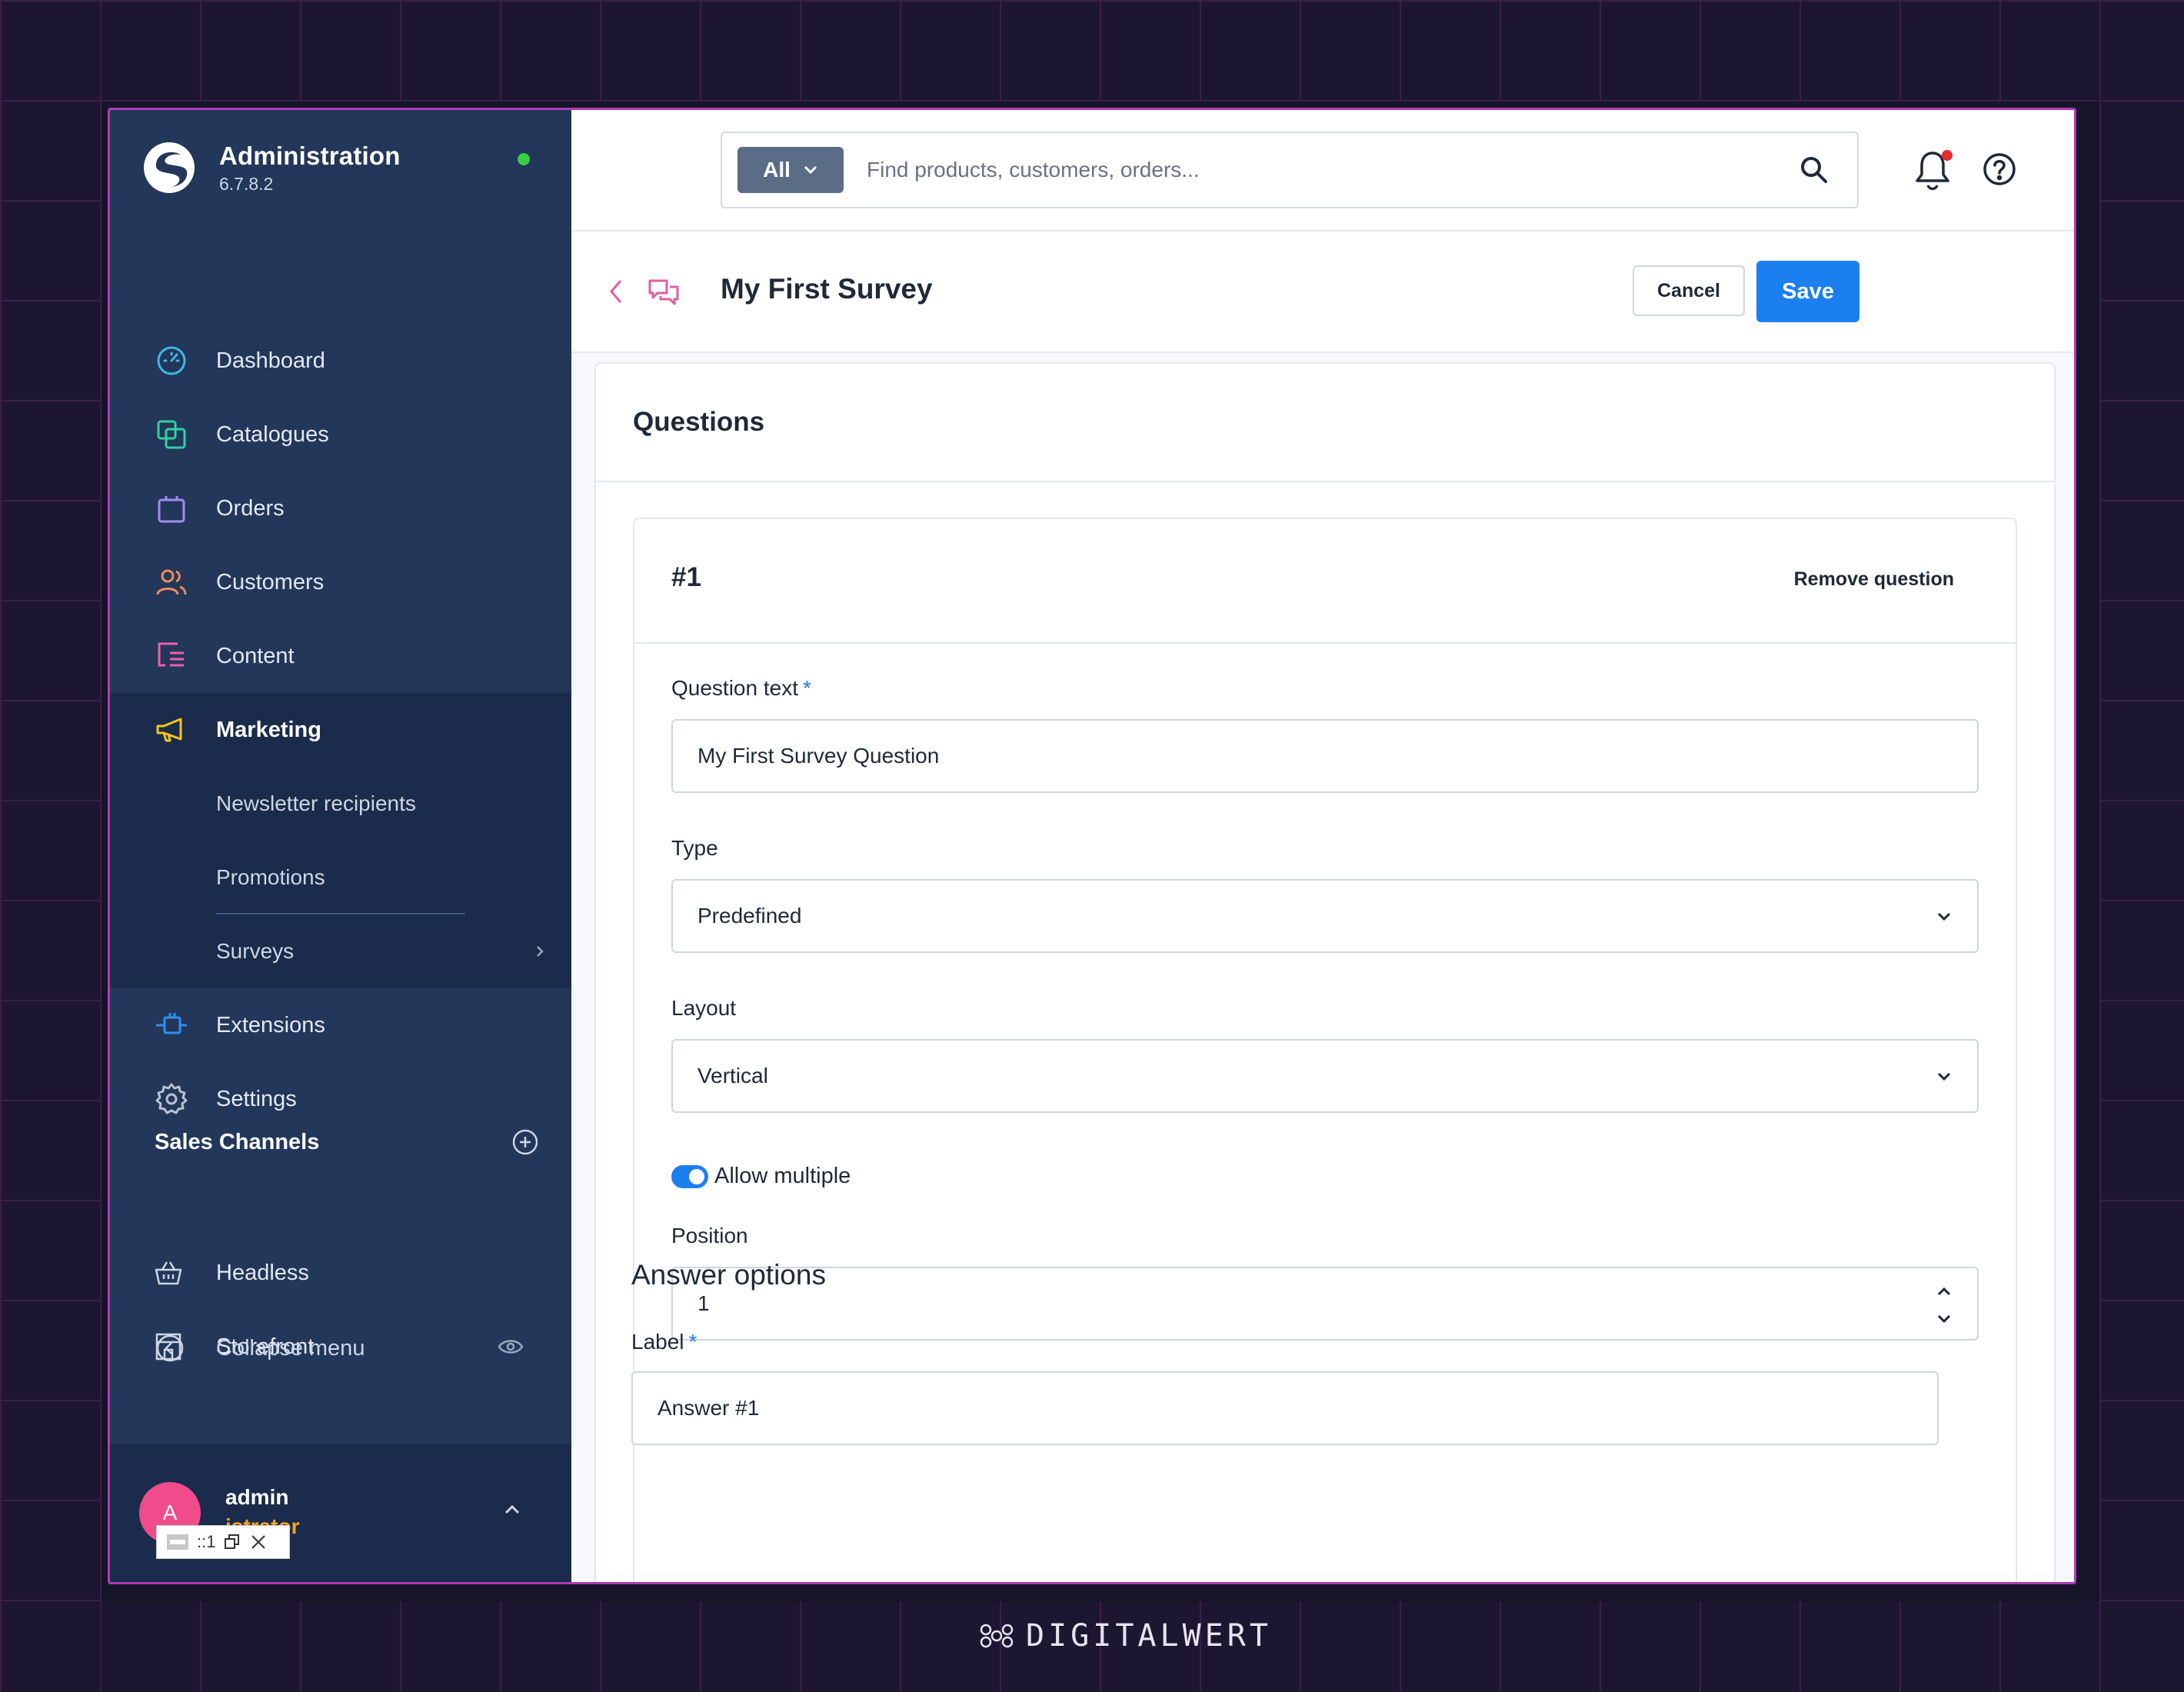 The image size is (2184, 1692). I want to click on restore-window-icon, so click(232, 1542).